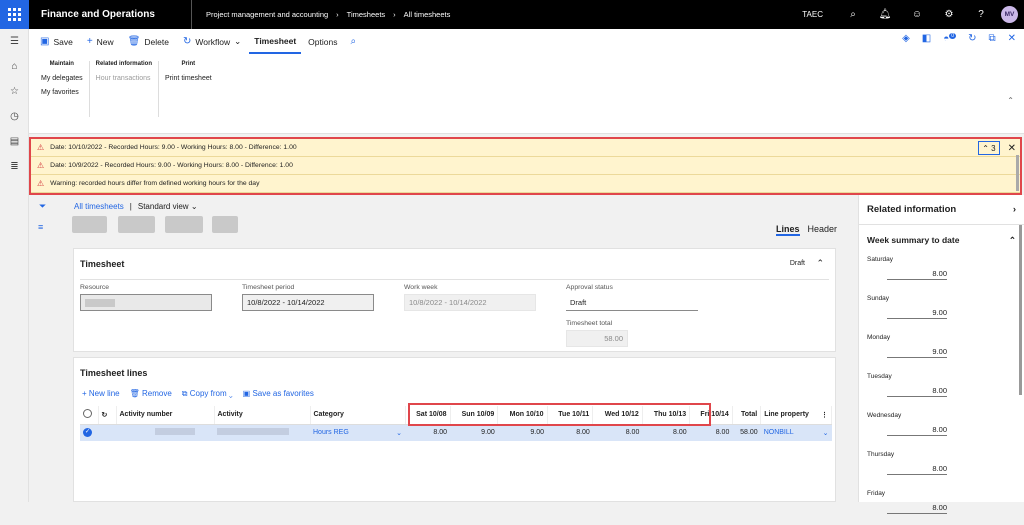  I want to click on delete-button: 🗑︎ Delete, so click(148, 41).